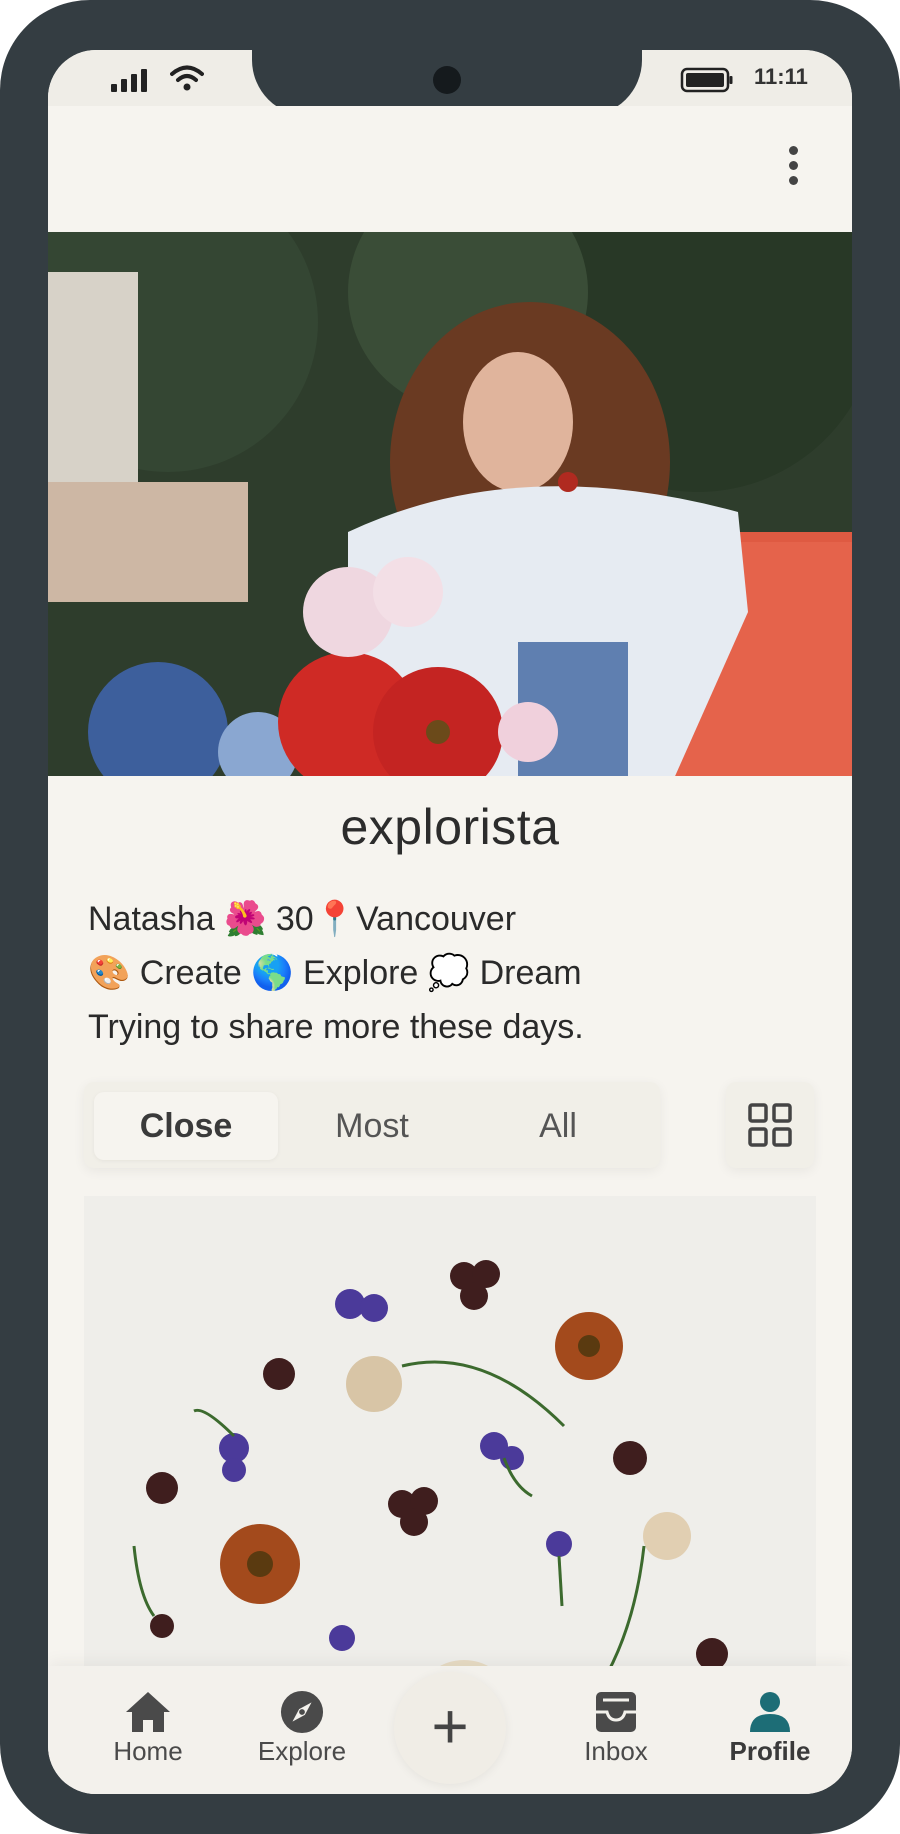  I want to click on home-icon, so click(148, 1712).